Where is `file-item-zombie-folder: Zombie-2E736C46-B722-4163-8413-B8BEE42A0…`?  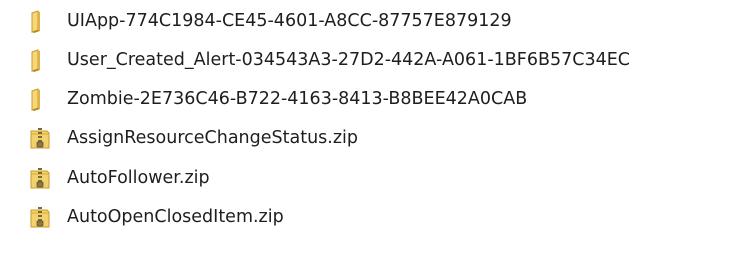
file-item-zombie-folder: Zombie-2E736C46-B722-4163-8413-B8BEE42A0… is located at coordinates (277, 99).